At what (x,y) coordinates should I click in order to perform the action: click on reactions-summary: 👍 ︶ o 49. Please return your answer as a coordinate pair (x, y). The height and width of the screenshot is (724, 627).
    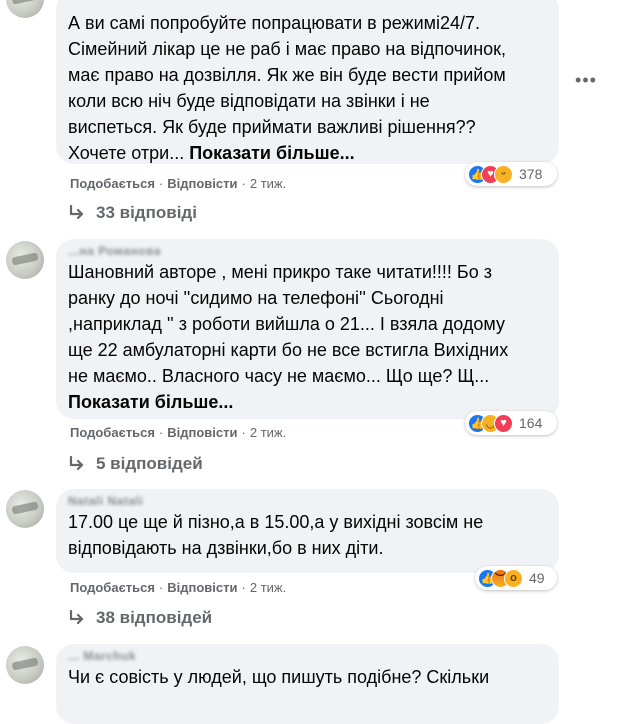
    Looking at the image, I should click on (516, 578).